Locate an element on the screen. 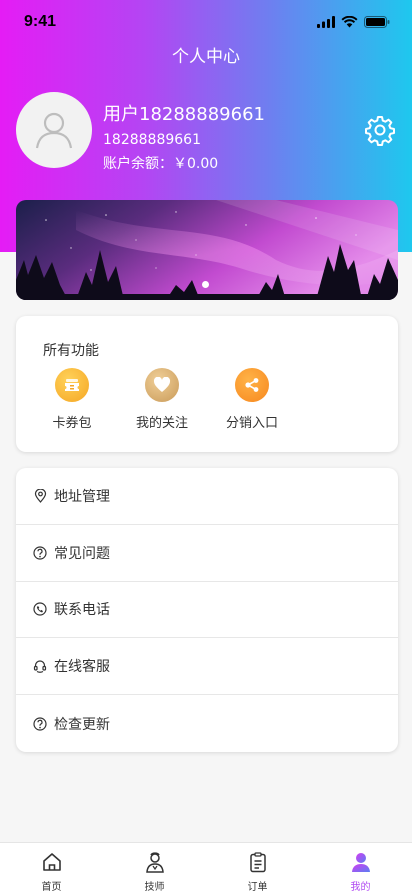 The width and height of the screenshot is (412, 894). tab-orders: 订单 is located at coordinates (257, 868).